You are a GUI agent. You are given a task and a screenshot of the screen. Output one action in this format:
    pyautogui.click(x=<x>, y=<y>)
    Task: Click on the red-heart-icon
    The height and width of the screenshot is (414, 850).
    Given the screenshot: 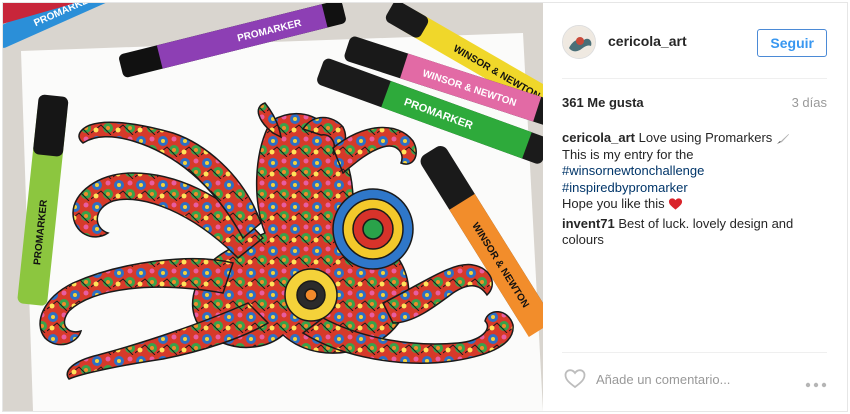 What is the action you would take?
    pyautogui.click(x=676, y=204)
    